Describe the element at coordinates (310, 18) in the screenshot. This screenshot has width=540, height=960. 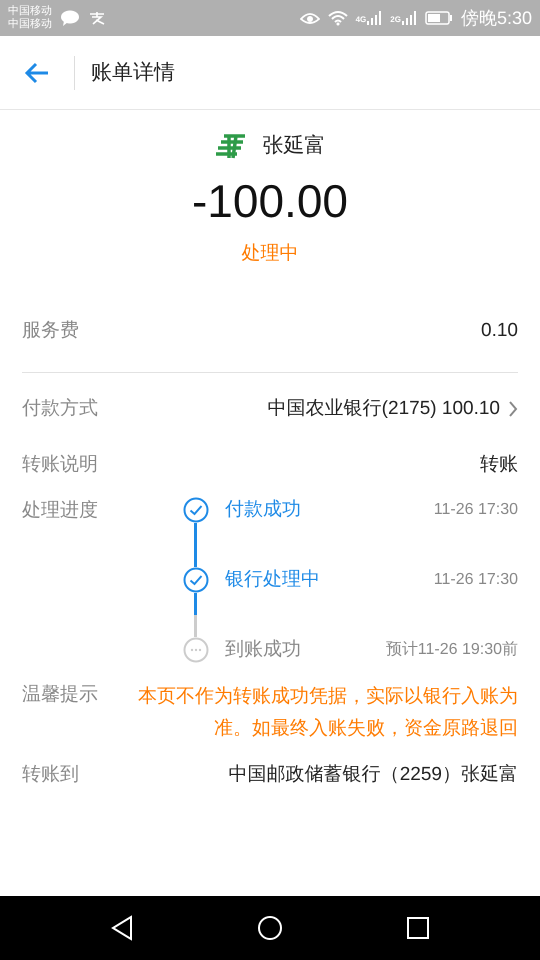
I see `eye-icon` at that location.